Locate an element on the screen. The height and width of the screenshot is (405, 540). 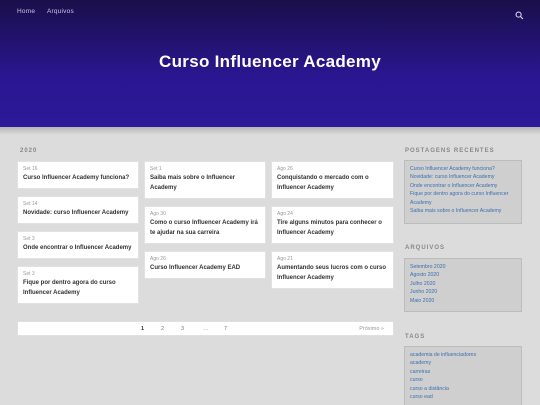
page-link-3: 3 is located at coordinates (182, 329).